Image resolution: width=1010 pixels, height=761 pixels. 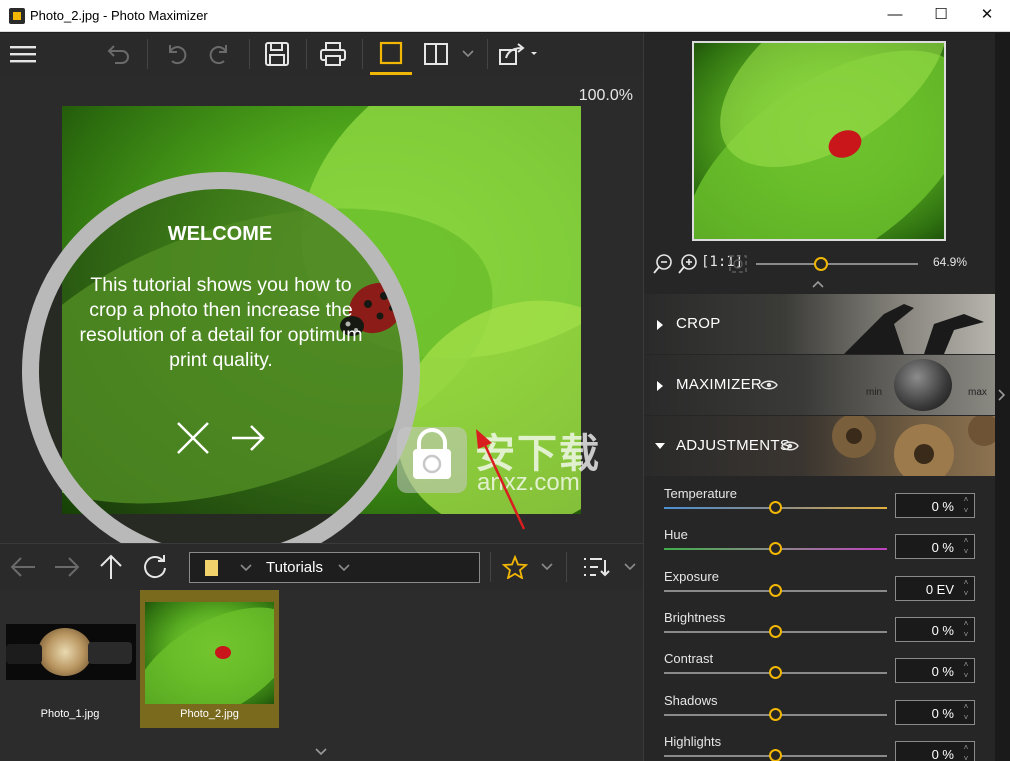 What do you see at coordinates (176, 54) in the screenshot?
I see `undo-icon` at bounding box center [176, 54].